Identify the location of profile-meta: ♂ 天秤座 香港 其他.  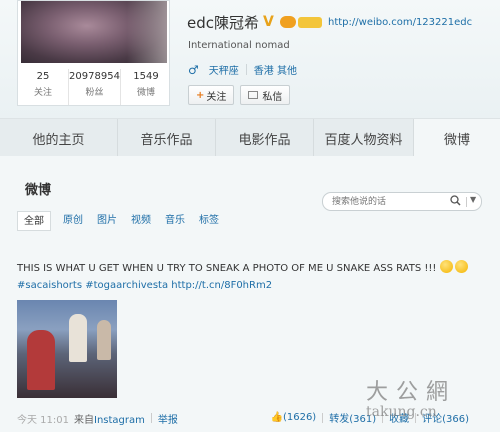
(242, 70).